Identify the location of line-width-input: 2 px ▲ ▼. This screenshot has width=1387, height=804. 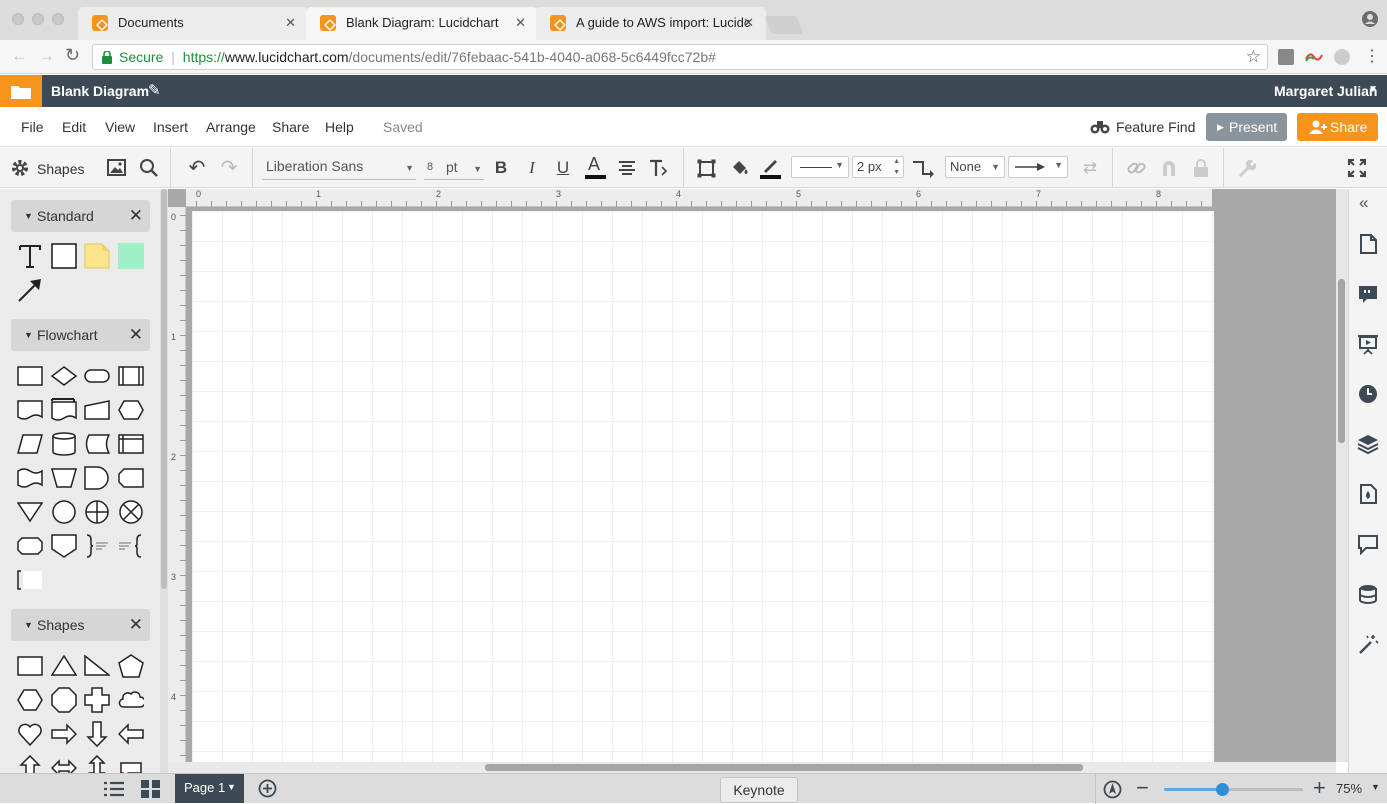
(878, 167).